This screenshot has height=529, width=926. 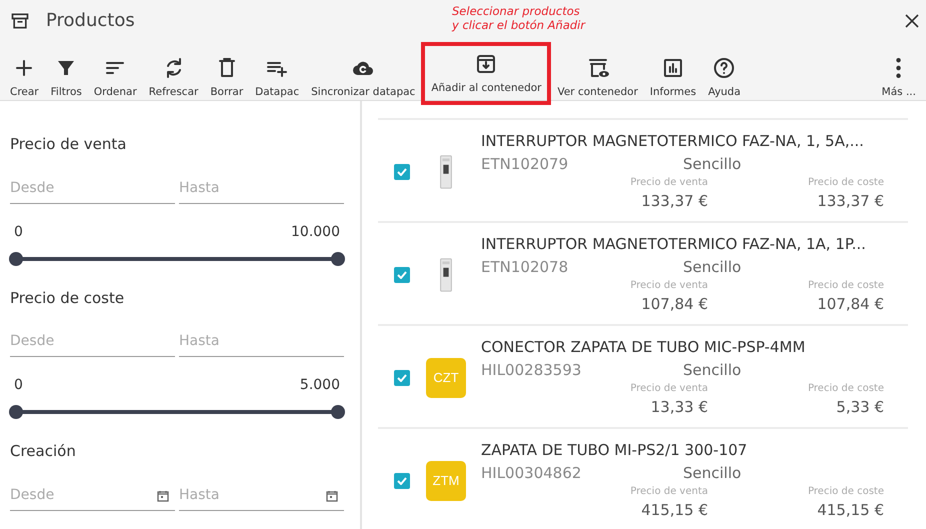 What do you see at coordinates (899, 68) in the screenshot?
I see `more-icon` at bounding box center [899, 68].